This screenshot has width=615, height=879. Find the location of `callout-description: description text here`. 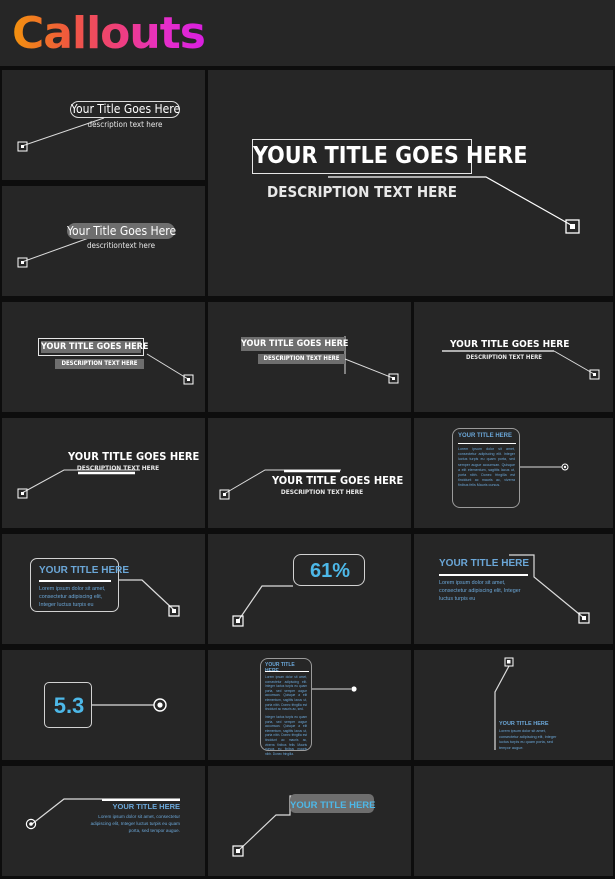

callout-description: description text here is located at coordinates (125, 124).